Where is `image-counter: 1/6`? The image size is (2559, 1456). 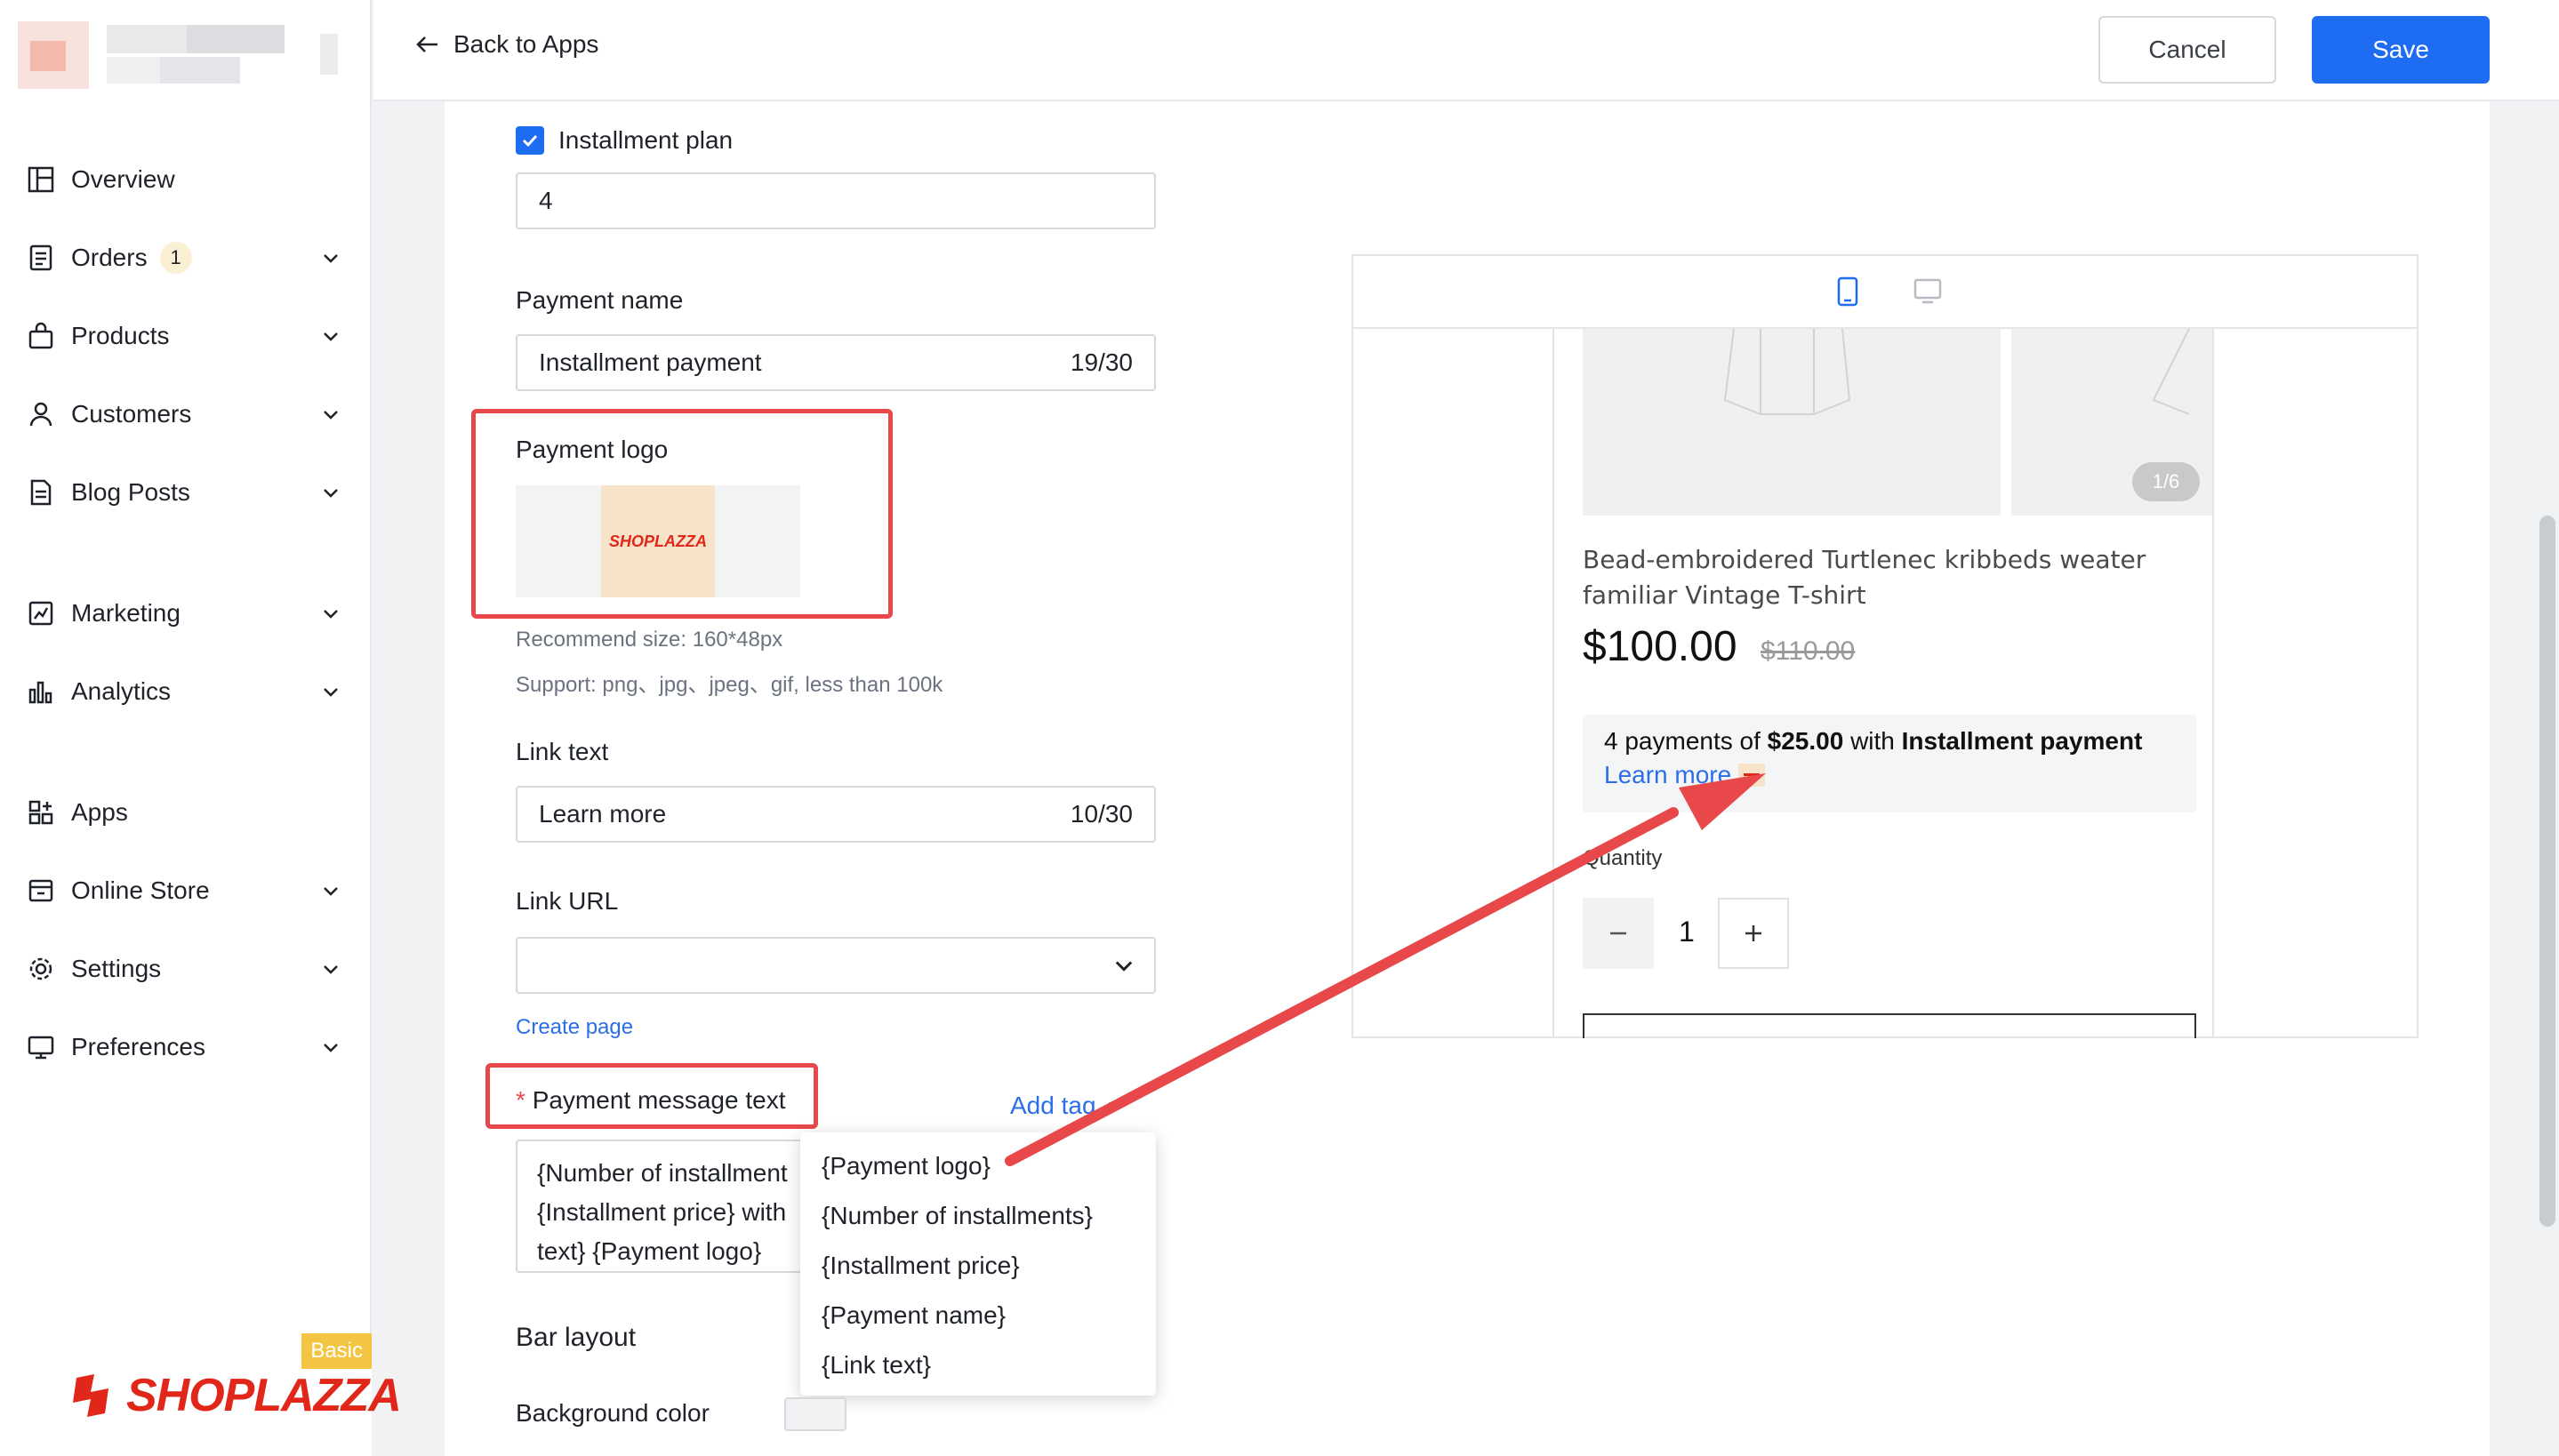 image-counter: 1/6 is located at coordinates (2166, 481).